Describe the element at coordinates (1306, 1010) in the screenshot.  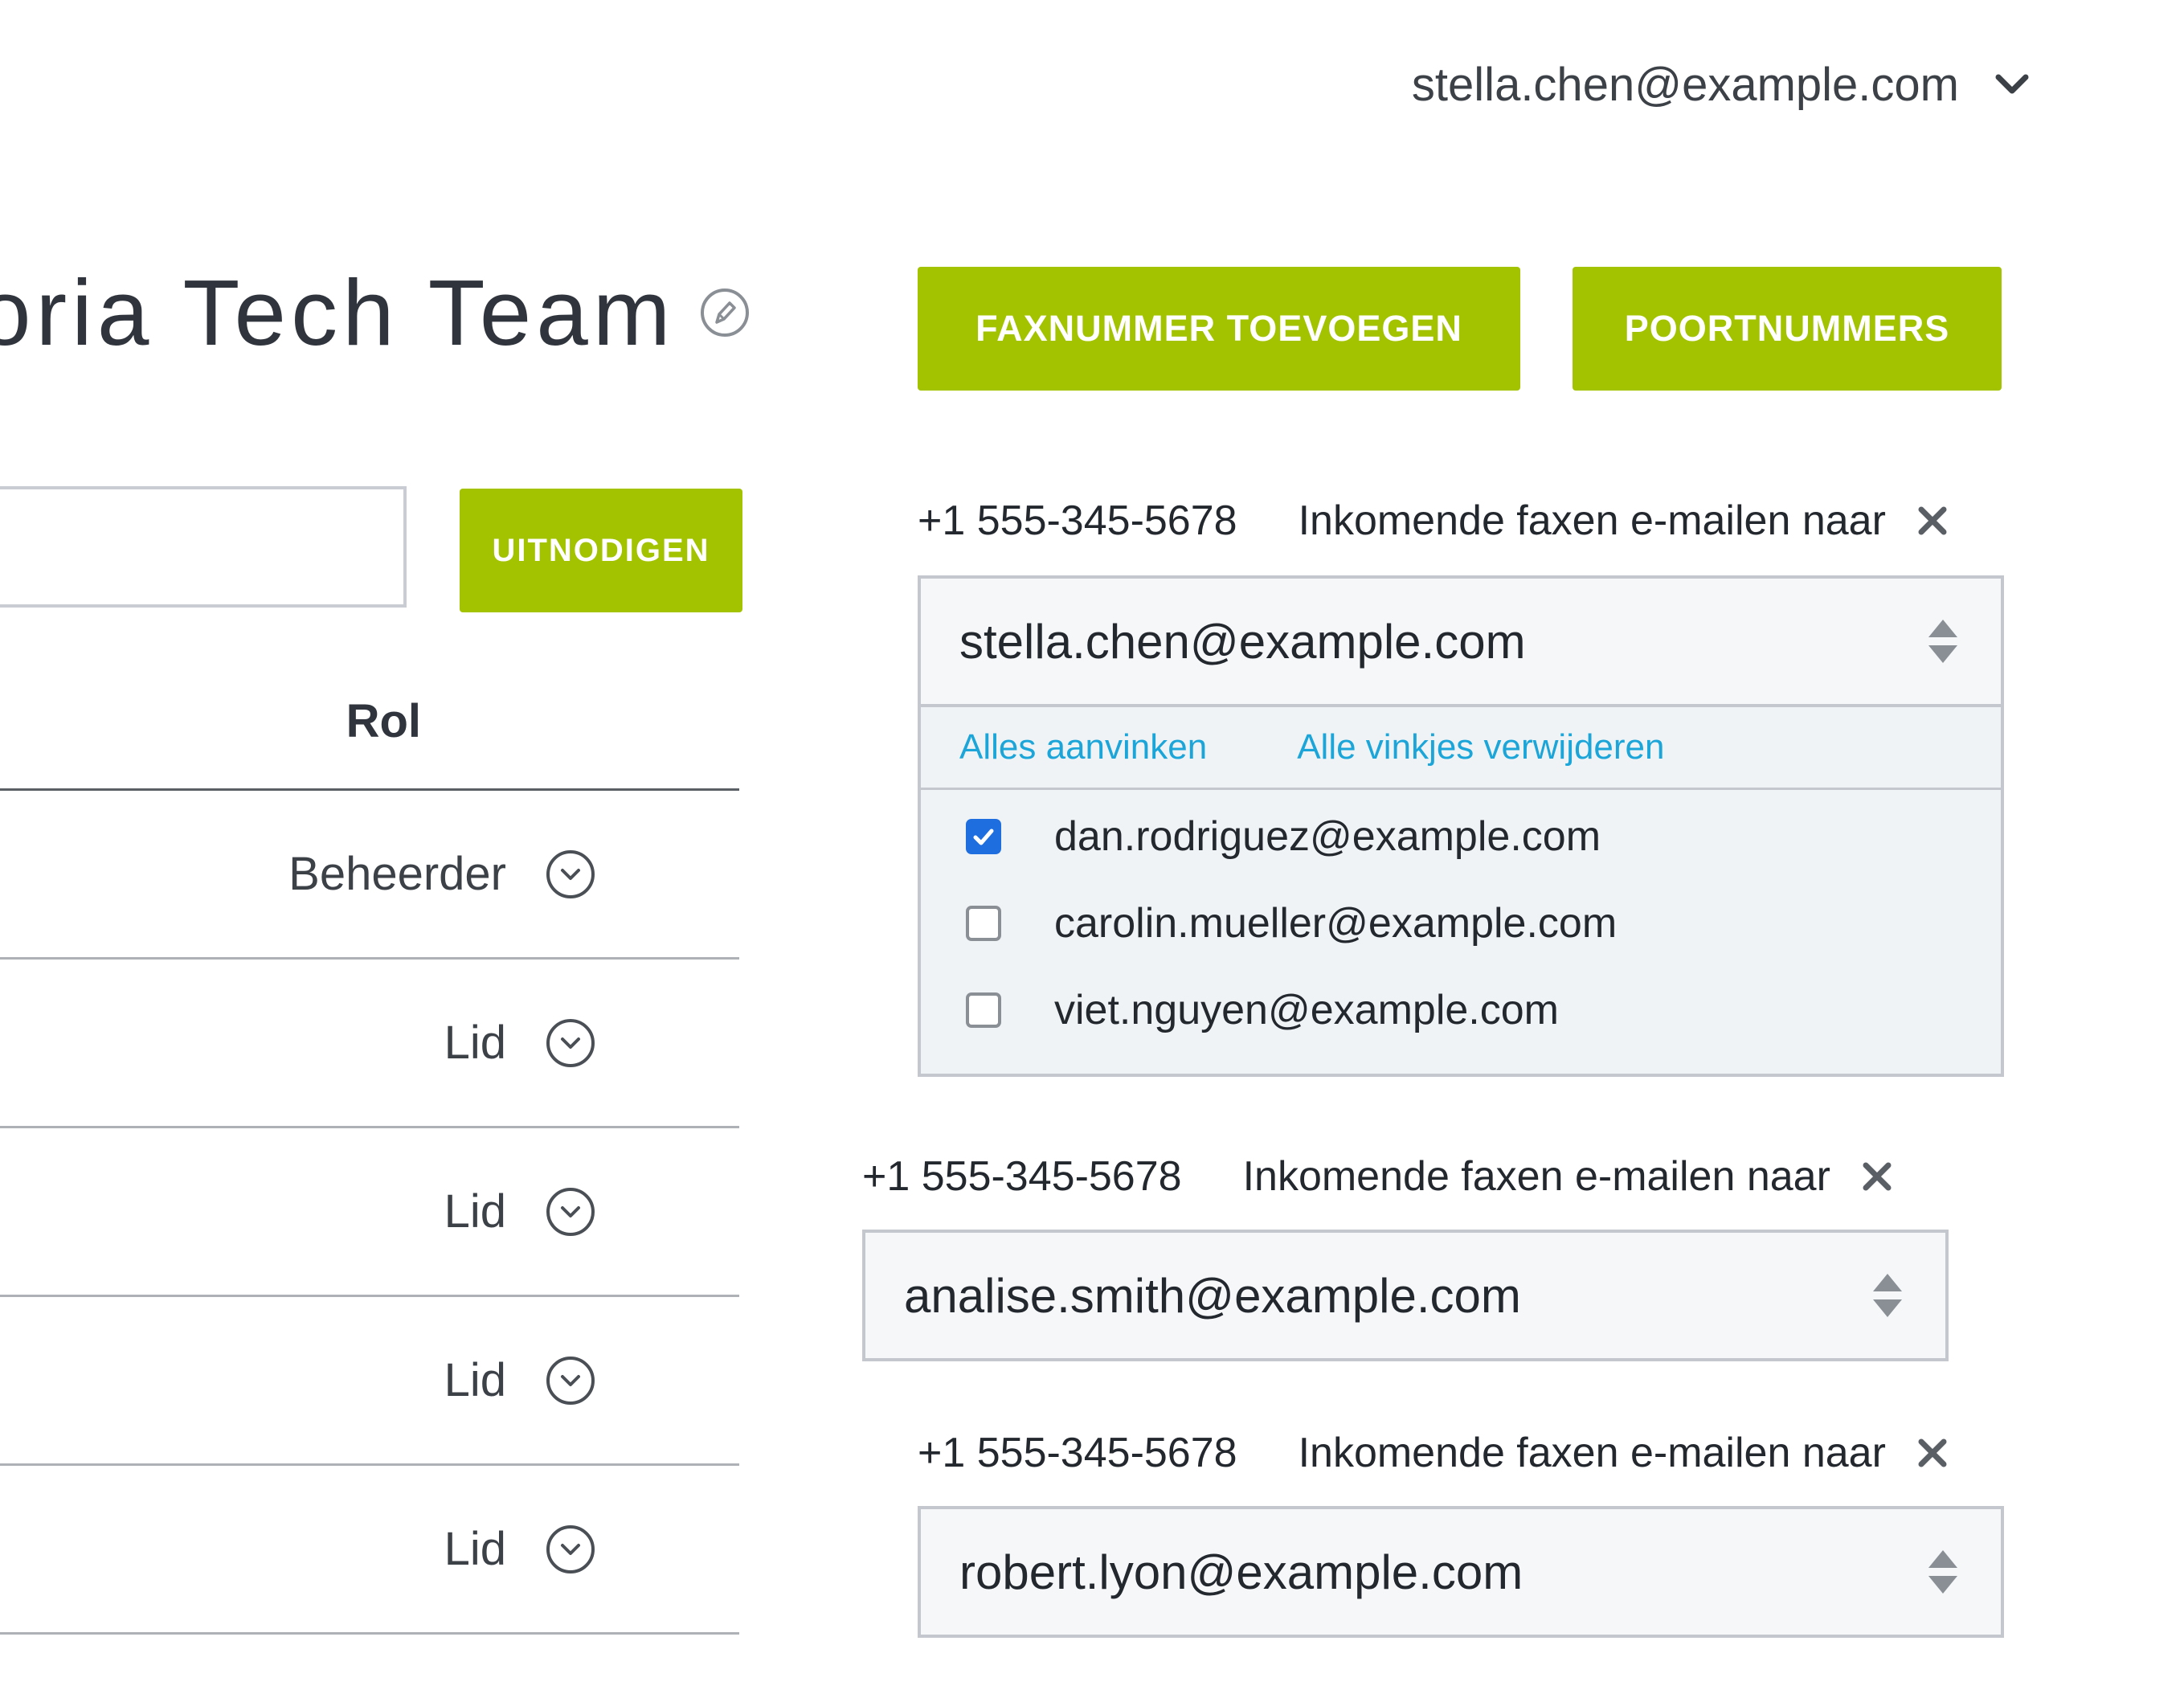
I see `option-email: viet.nguyen@example.com` at that location.